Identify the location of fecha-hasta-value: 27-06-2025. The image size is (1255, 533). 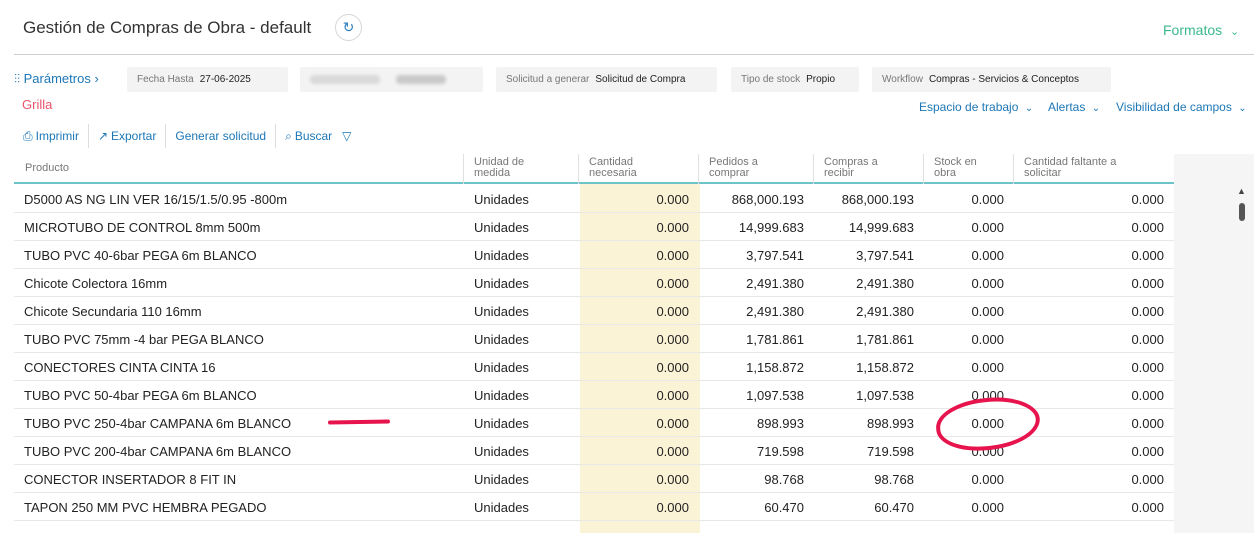
(225, 79).